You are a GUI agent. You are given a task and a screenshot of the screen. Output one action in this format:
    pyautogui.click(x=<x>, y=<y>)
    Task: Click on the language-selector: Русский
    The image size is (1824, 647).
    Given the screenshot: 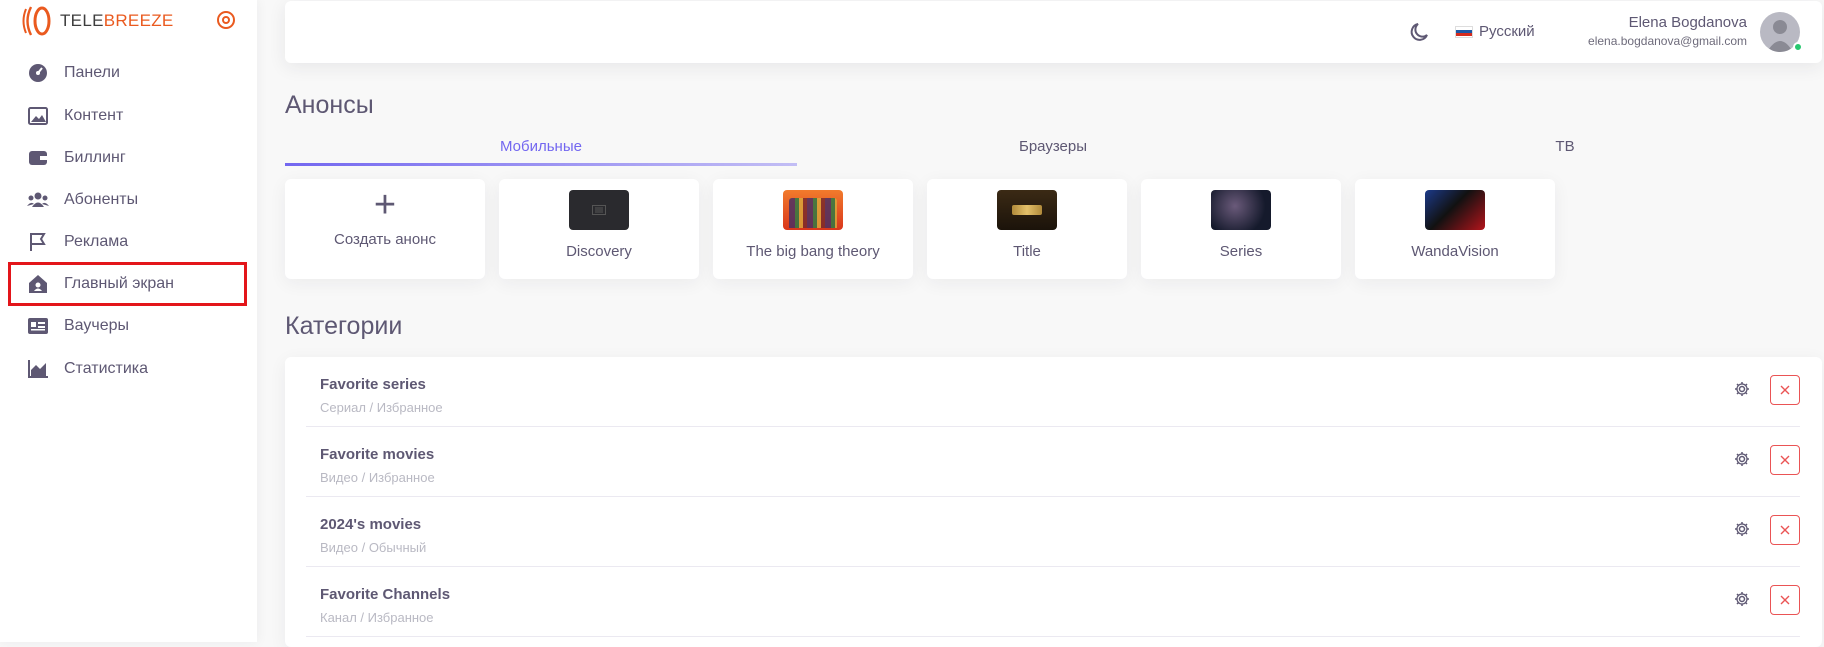 What is the action you would take?
    pyautogui.click(x=1495, y=31)
    